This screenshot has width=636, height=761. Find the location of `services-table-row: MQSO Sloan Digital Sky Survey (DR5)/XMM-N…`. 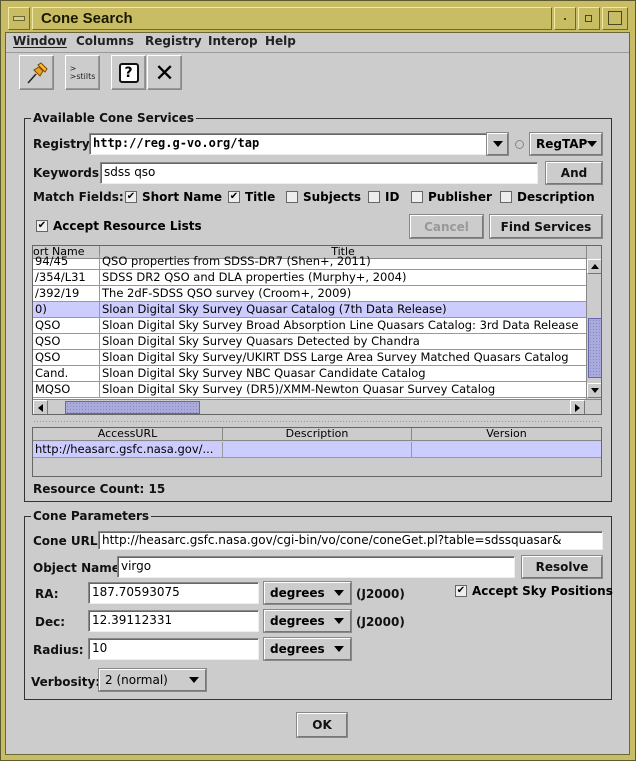

services-table-row: MQSO Sloan Digital Sky Survey (DR5)/XMM-N… is located at coordinates (309, 390).